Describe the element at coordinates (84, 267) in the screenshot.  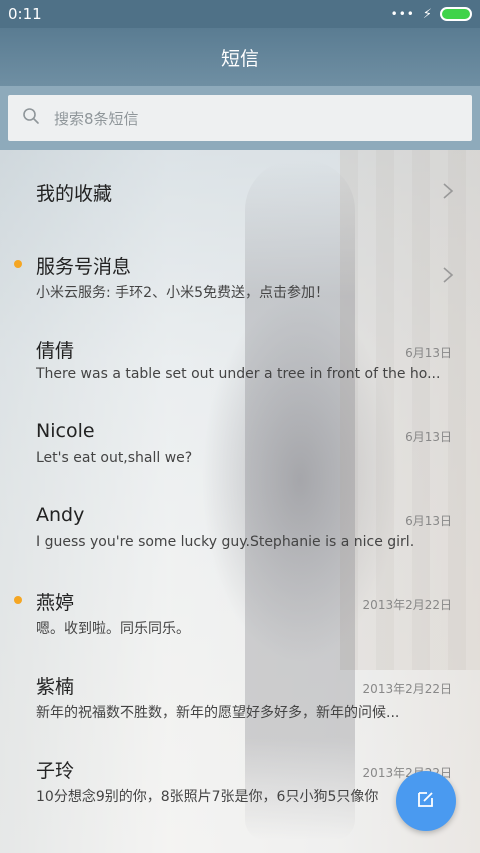
I see `conversation-name: 服务号消息` at that location.